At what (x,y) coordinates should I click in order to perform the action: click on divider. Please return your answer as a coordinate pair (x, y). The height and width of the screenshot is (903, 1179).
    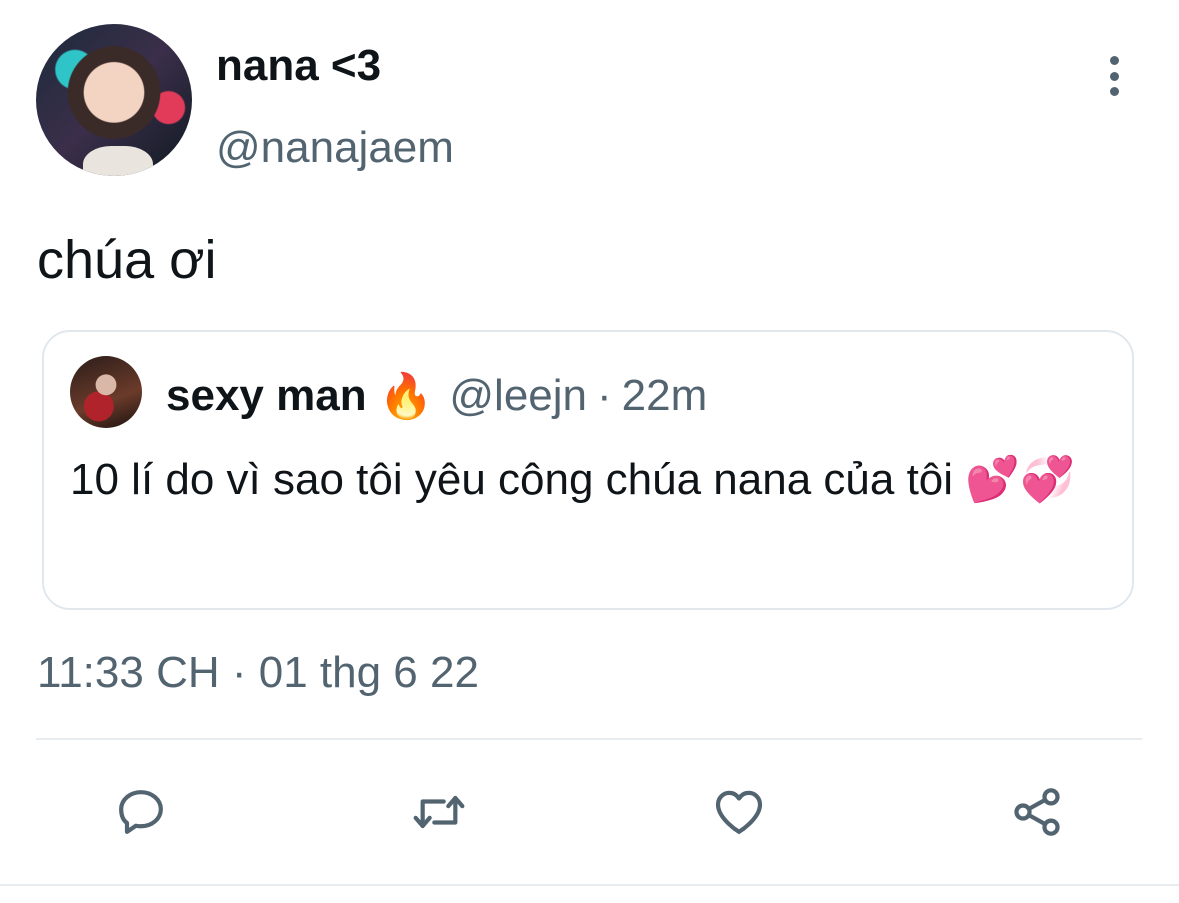
    Looking at the image, I should click on (589, 739).